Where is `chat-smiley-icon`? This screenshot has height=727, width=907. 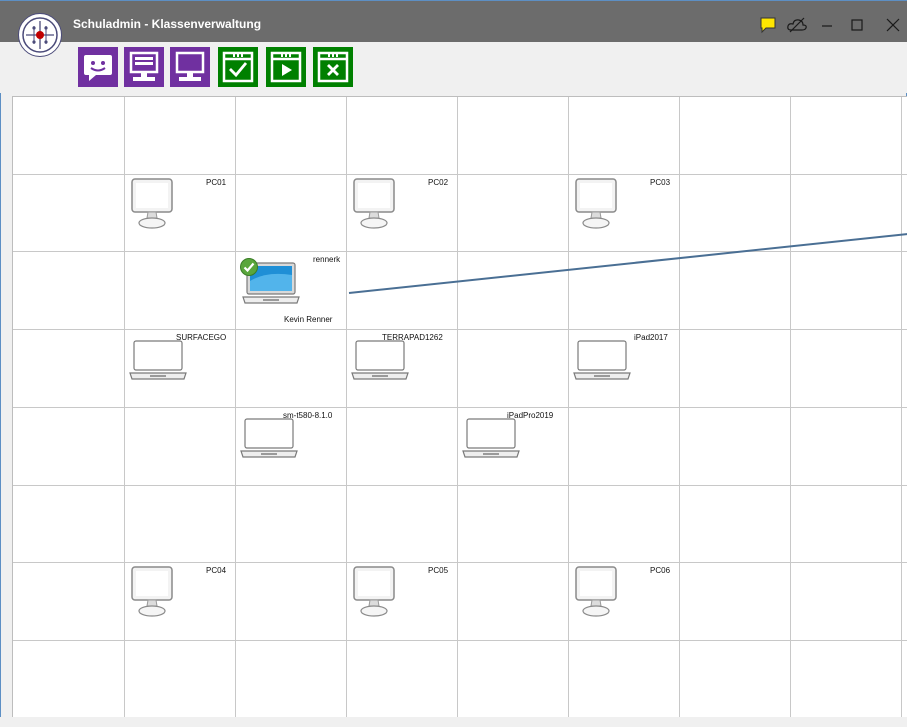 chat-smiley-icon is located at coordinates (98, 67).